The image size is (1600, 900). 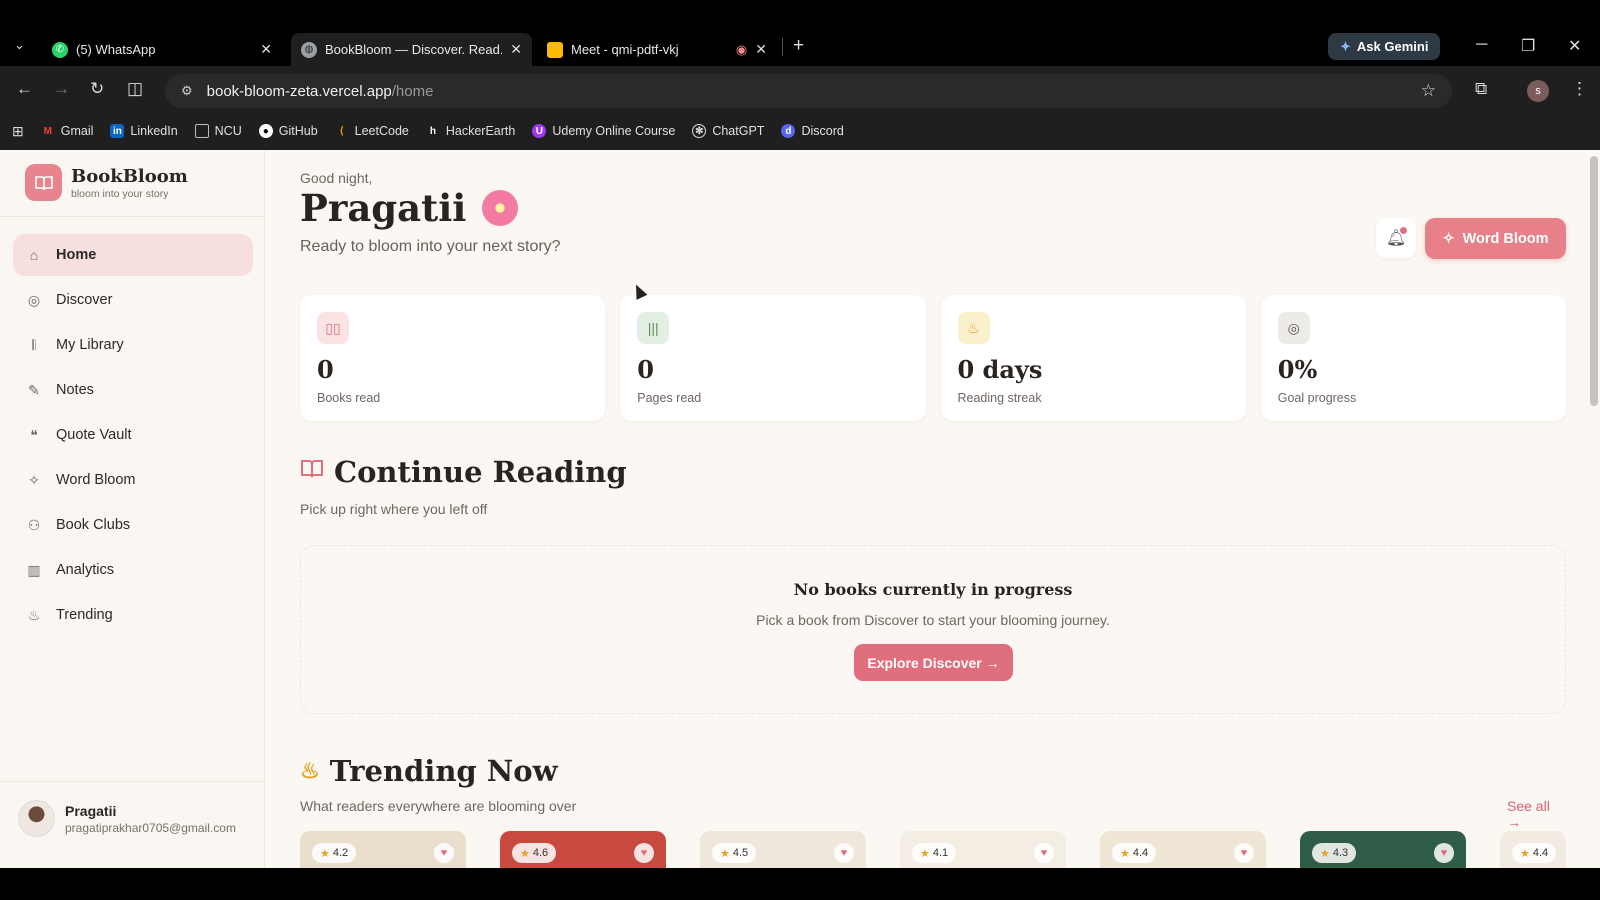 I want to click on sidebar-item-label: Notes, so click(x=75, y=390).